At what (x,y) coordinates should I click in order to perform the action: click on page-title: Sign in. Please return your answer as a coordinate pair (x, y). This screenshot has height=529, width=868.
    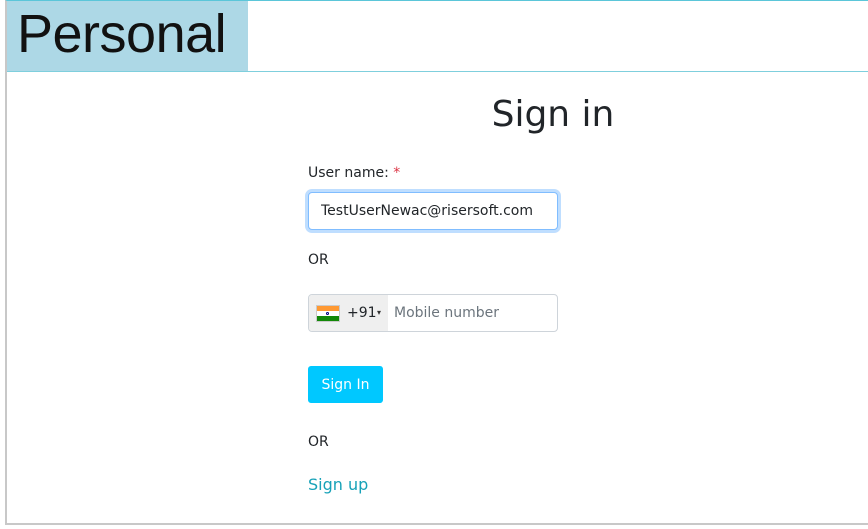
    Looking at the image, I should click on (553, 114).